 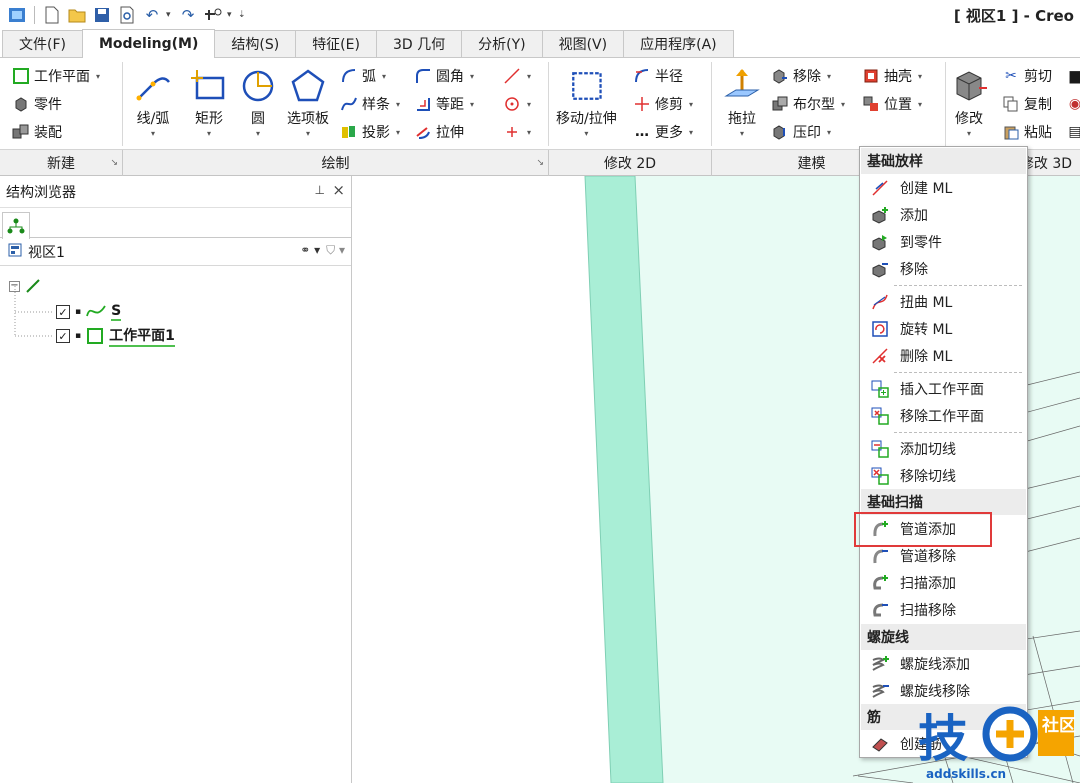 What do you see at coordinates (419, 43) in the screenshot?
I see `tab-3d-geometry: 3D 几何` at bounding box center [419, 43].